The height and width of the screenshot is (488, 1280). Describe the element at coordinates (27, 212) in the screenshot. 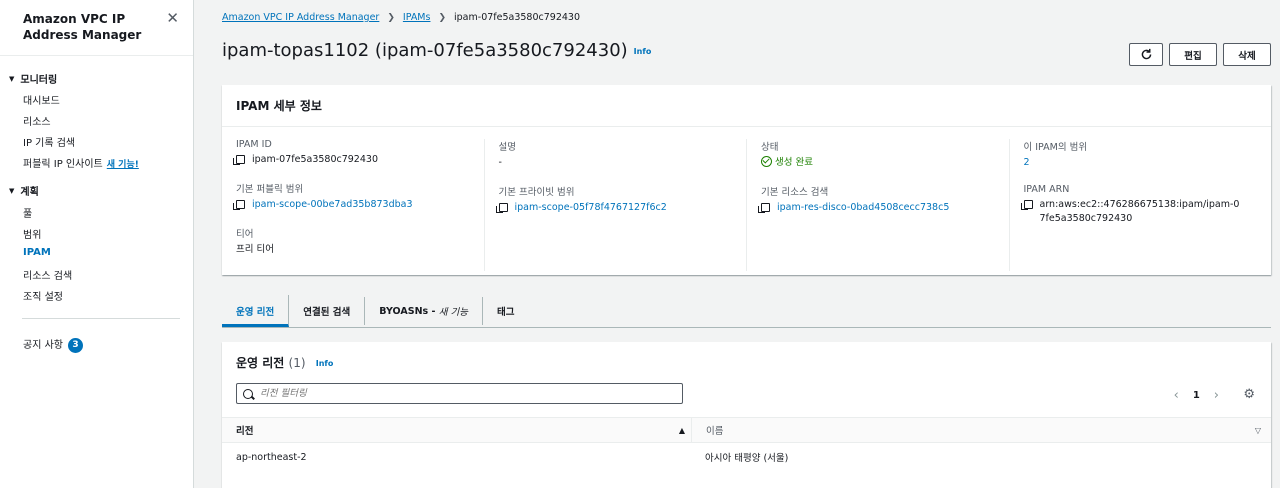

I see `sidebar-item-pools: 풀` at that location.